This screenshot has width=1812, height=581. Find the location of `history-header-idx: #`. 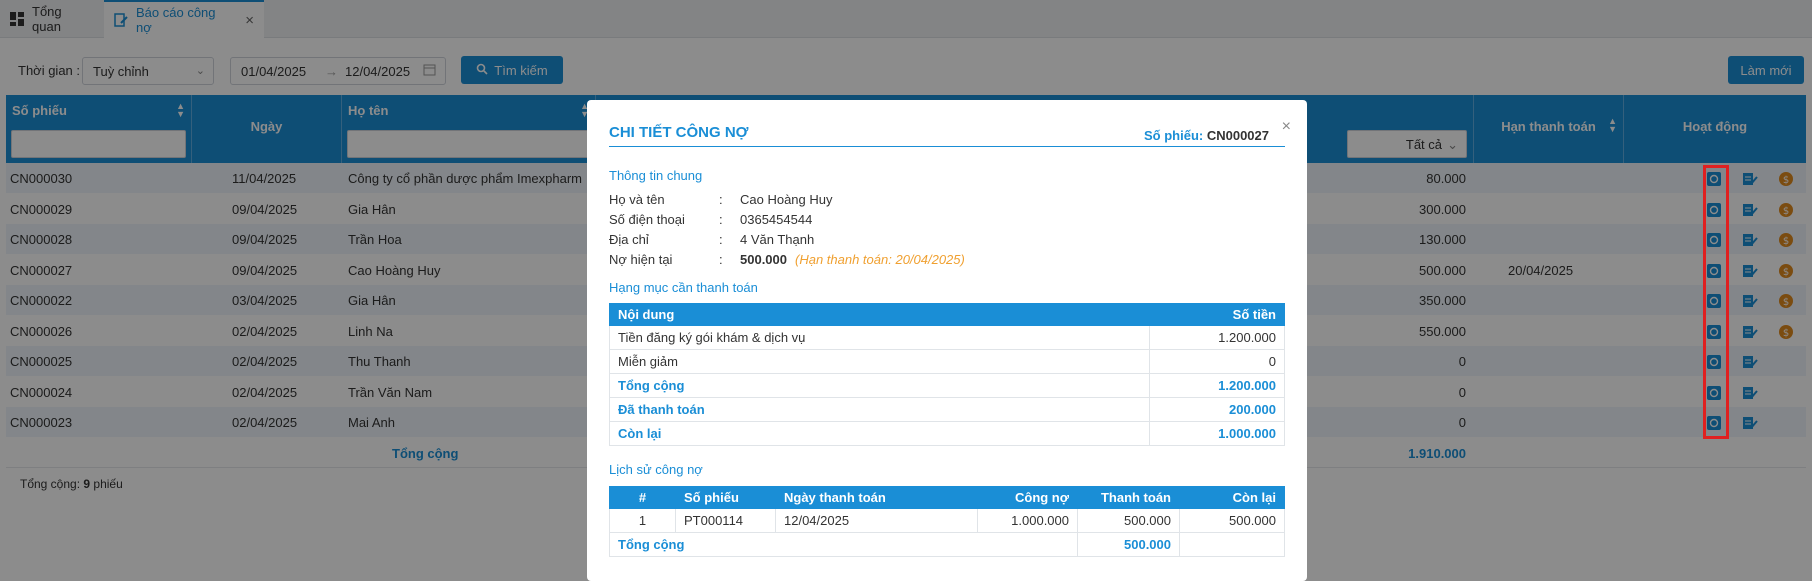

history-header-idx: # is located at coordinates (642, 497).